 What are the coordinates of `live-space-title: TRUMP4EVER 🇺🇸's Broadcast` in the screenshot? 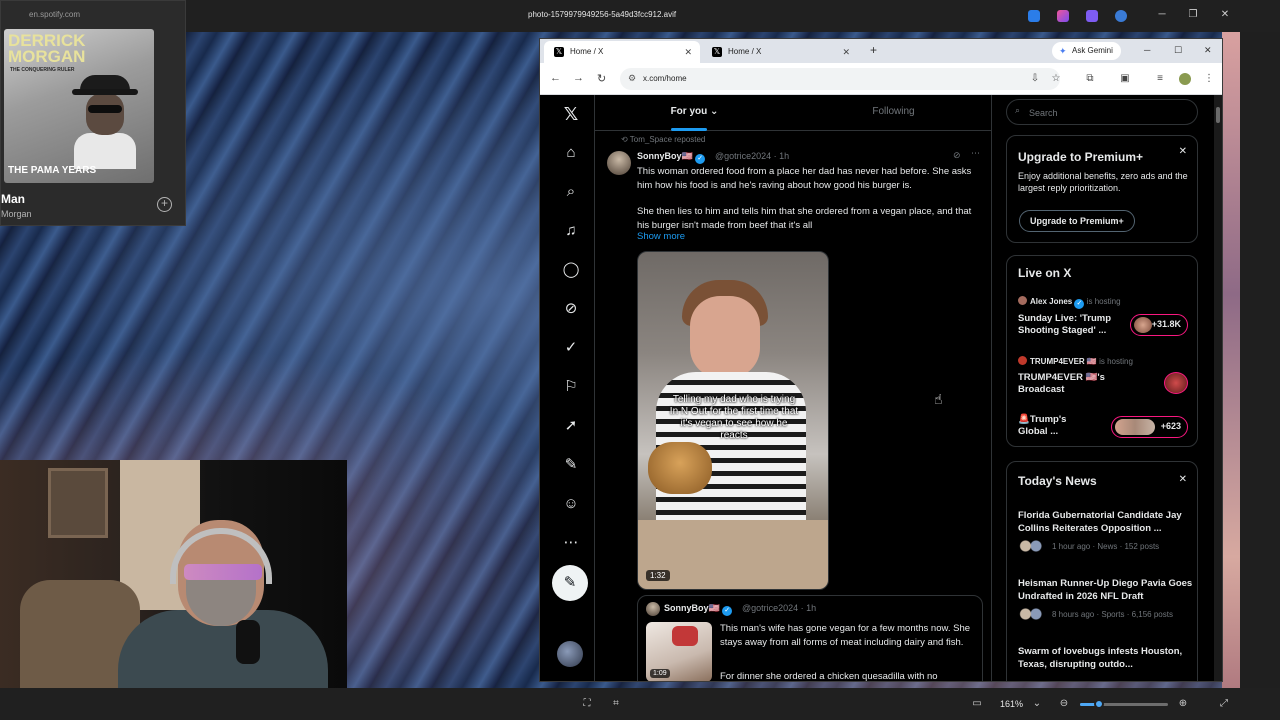 It's located at (1068, 384).